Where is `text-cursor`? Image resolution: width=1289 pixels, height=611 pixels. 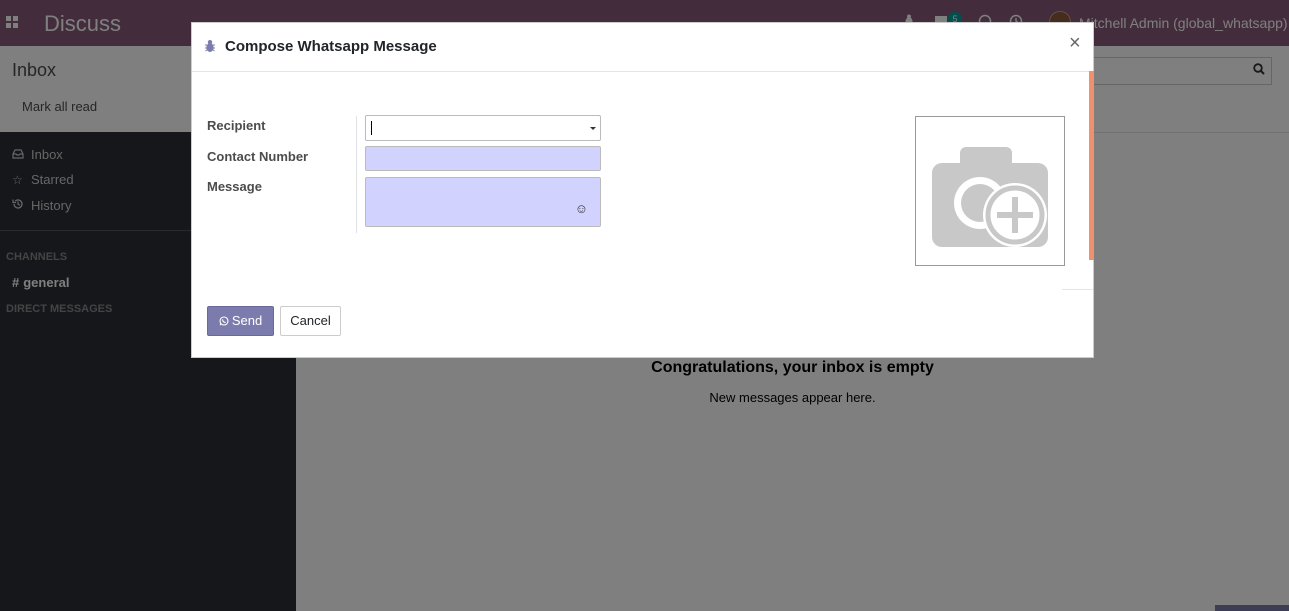
text-cursor is located at coordinates (371, 128).